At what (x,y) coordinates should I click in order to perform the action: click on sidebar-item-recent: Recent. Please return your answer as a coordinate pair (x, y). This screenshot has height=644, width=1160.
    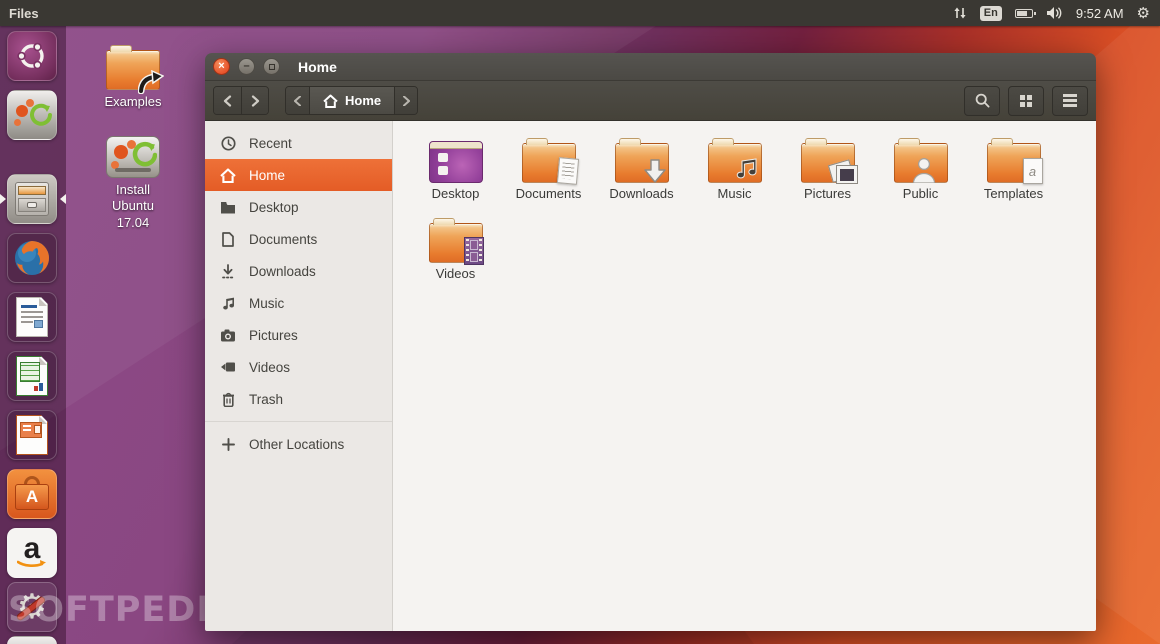
    Looking at the image, I should click on (298, 143).